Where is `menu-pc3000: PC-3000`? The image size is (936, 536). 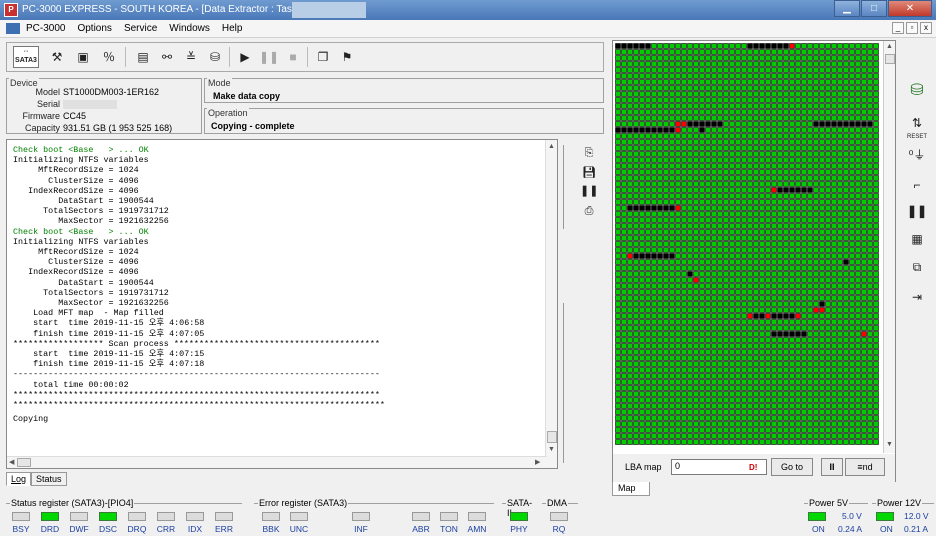 menu-pc3000: PC-3000 is located at coordinates (45, 28).